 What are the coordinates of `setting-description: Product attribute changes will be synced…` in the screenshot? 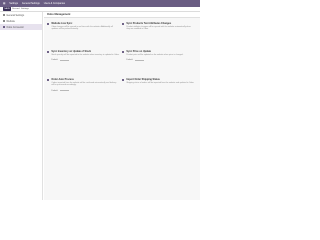 It's located at (158, 28).